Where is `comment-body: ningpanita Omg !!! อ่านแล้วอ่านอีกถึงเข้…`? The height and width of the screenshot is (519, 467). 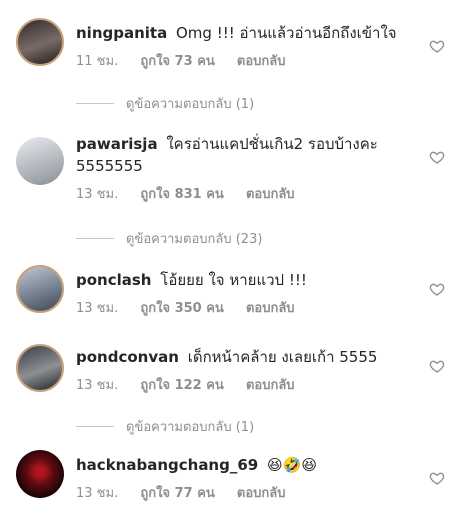 comment-body: ningpanita Omg !!! อ่านแล้วอ่านอีกถึงเข้… is located at coordinates (248, 46).